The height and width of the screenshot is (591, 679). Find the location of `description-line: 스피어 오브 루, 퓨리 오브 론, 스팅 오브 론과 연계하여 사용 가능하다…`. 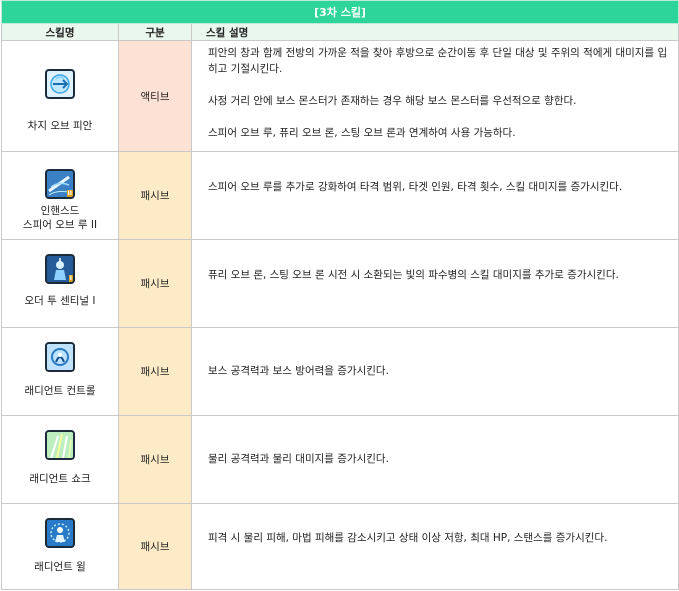

description-line: 스피어 오브 루, 퓨리 오브 론, 스팅 오브 론과 연계하여 사용 가능하다… is located at coordinates (362, 133).